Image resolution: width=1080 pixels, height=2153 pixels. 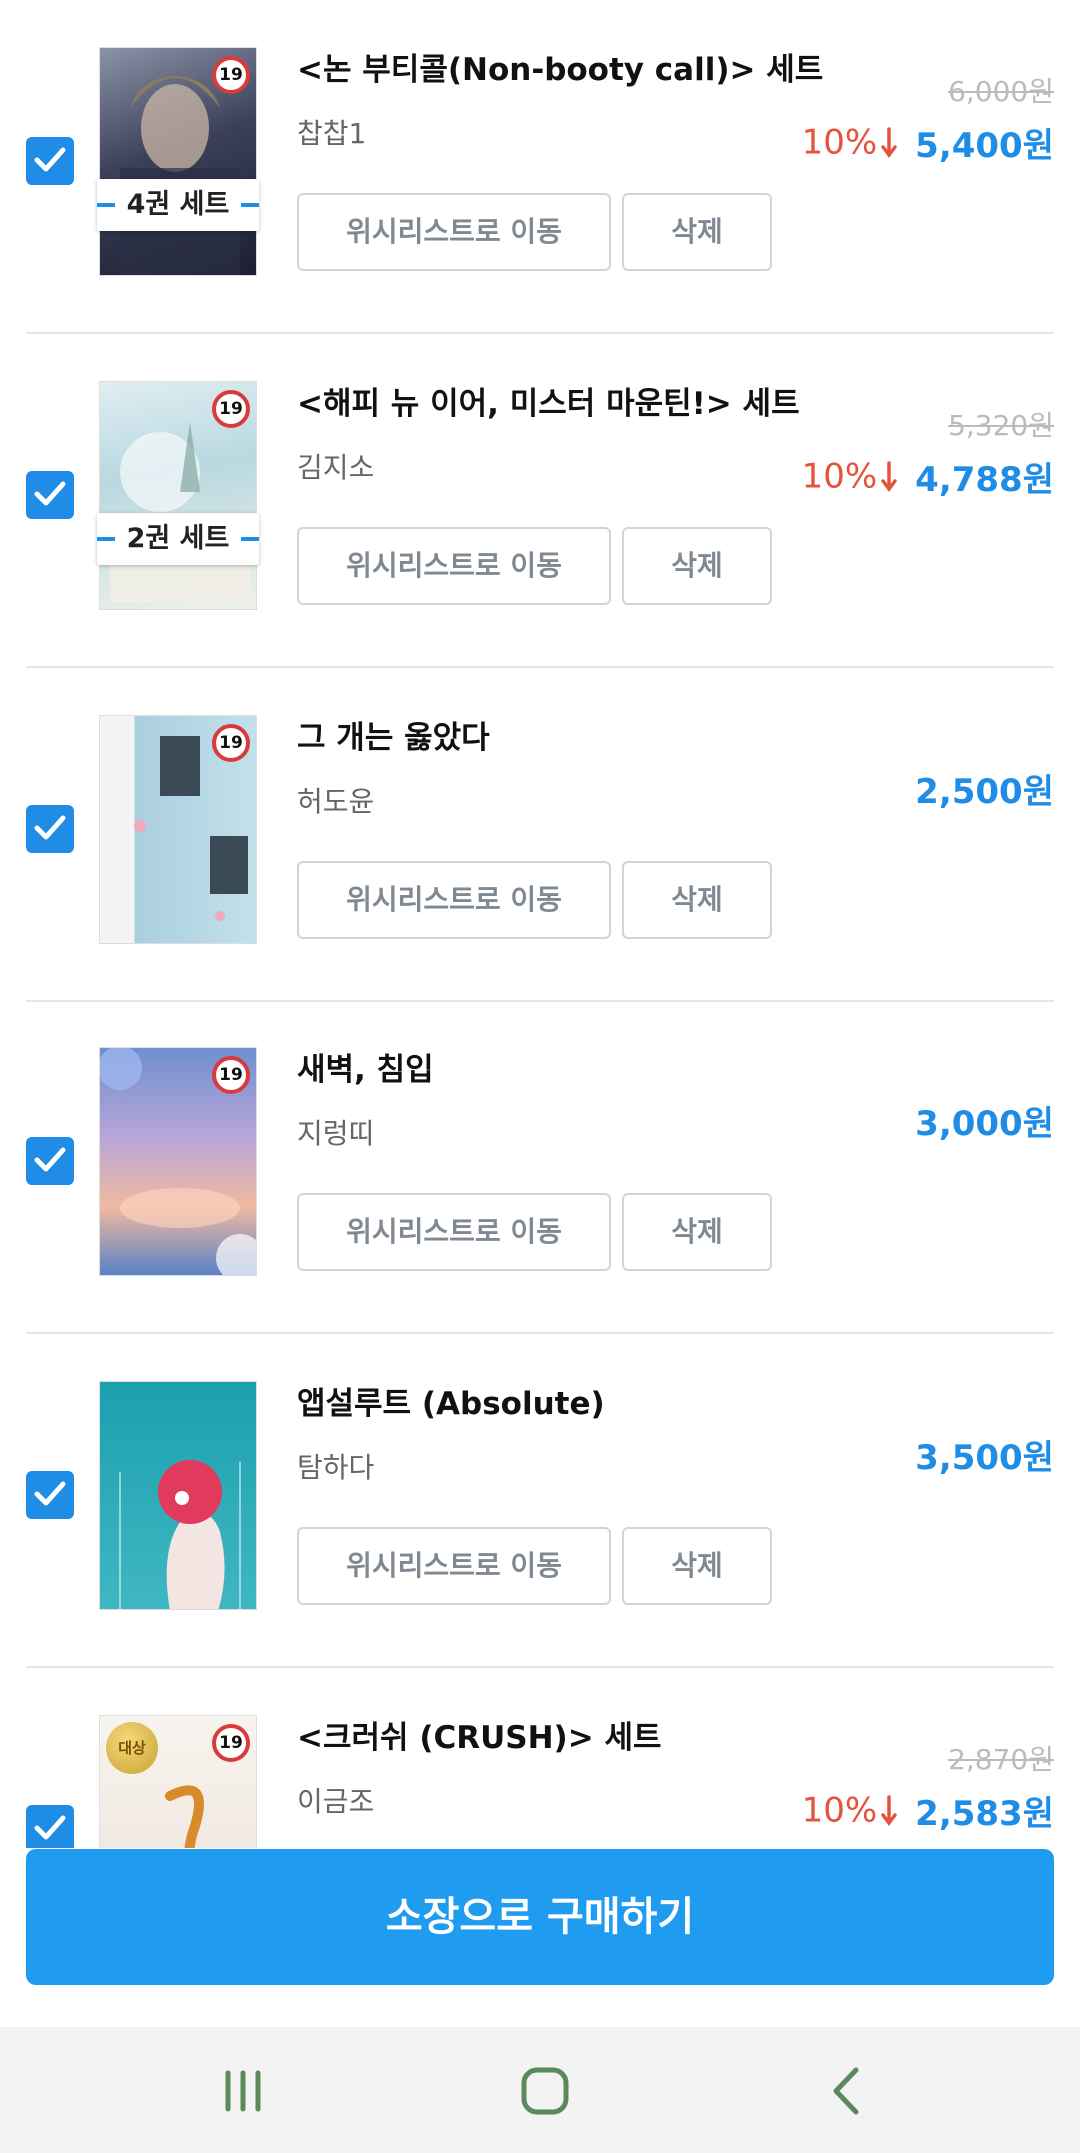 What do you see at coordinates (540, 1917) in the screenshot?
I see `buy-button: 소장으로 구매하기` at bounding box center [540, 1917].